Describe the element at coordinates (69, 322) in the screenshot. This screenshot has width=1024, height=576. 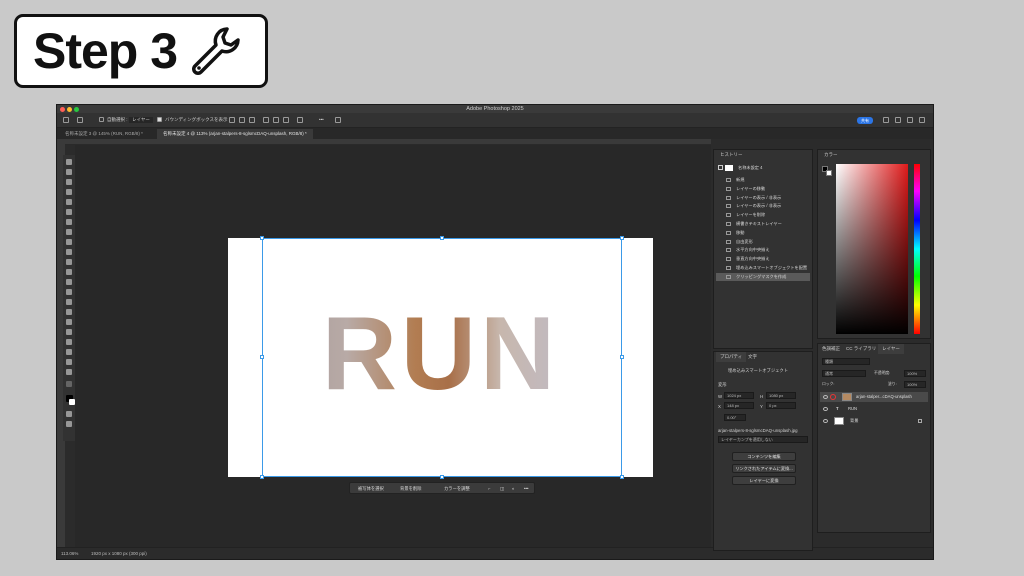
I see `pen-tool-icon` at that location.